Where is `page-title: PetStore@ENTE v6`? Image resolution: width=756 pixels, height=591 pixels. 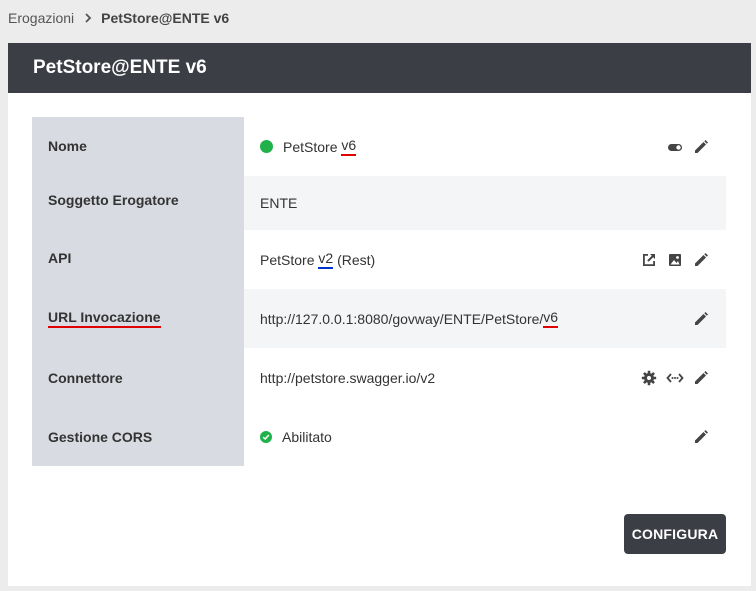
page-title: PetStore@ENTE v6 is located at coordinates (379, 68).